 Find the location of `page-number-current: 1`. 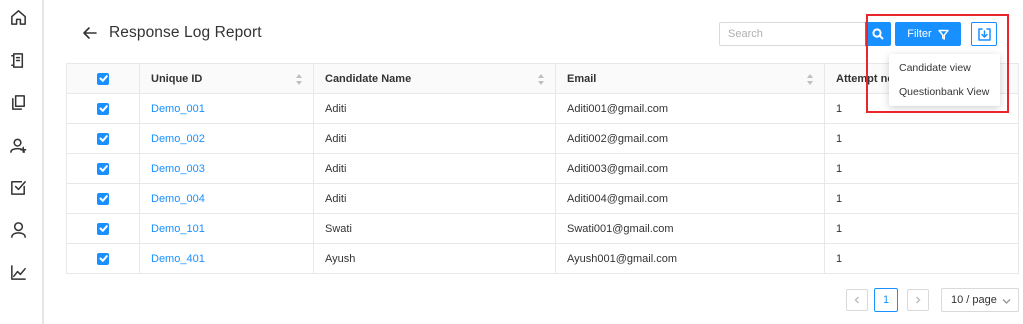

page-number-current: 1 is located at coordinates (886, 300).